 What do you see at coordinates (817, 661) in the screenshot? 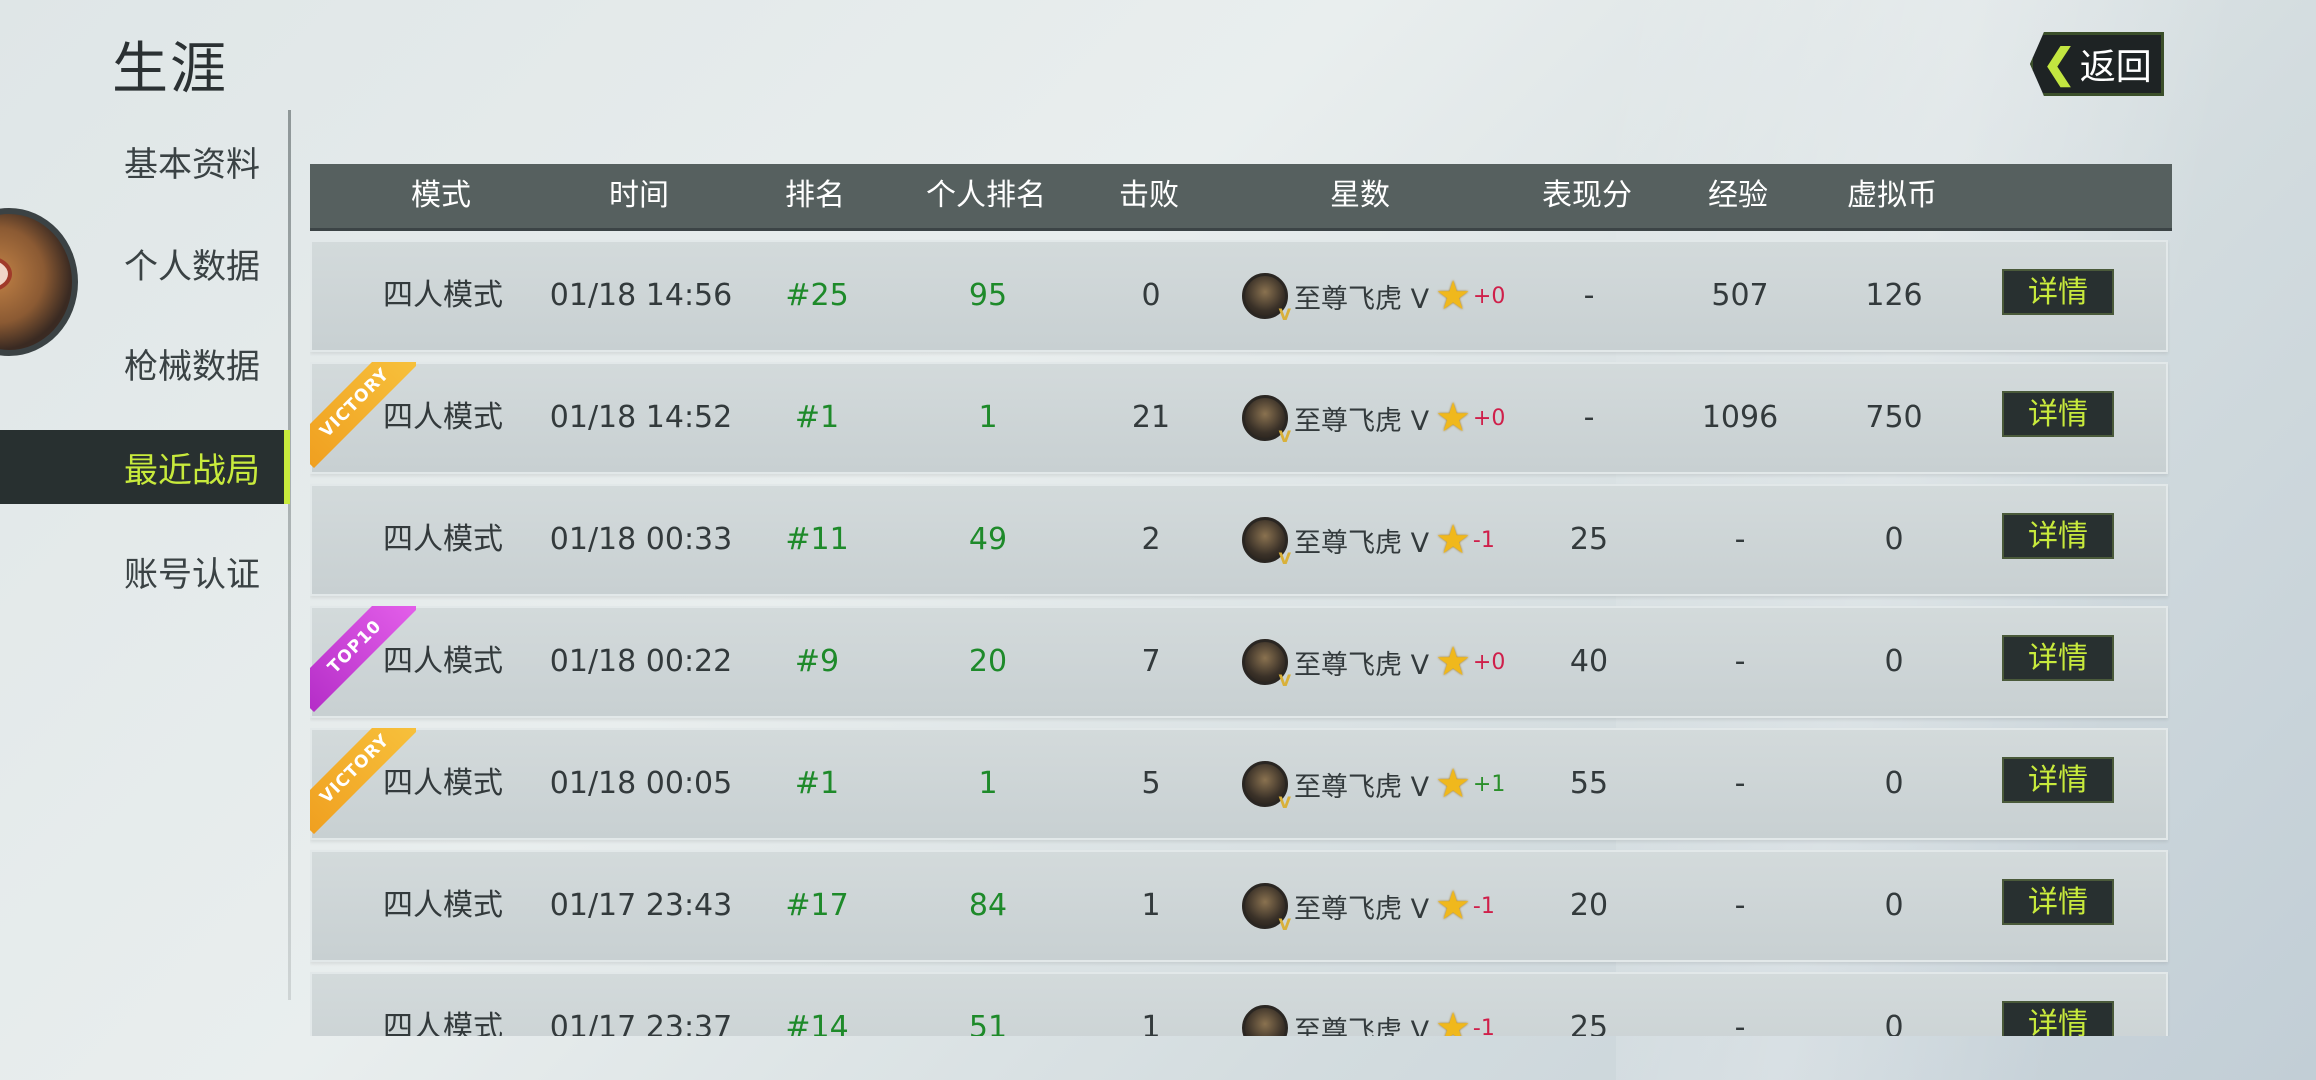
I see `cell-rank: #9` at bounding box center [817, 661].